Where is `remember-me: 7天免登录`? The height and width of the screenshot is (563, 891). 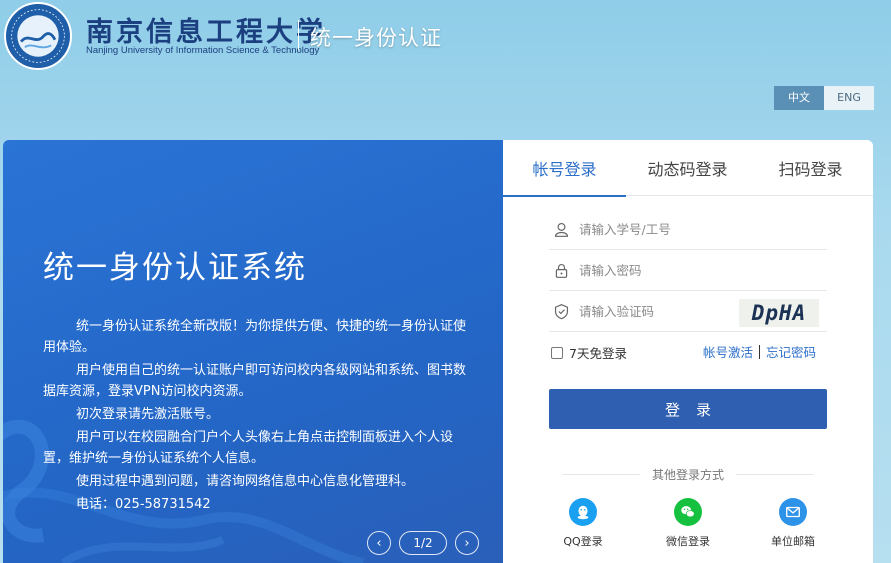 remember-me: 7天免登录 is located at coordinates (589, 352).